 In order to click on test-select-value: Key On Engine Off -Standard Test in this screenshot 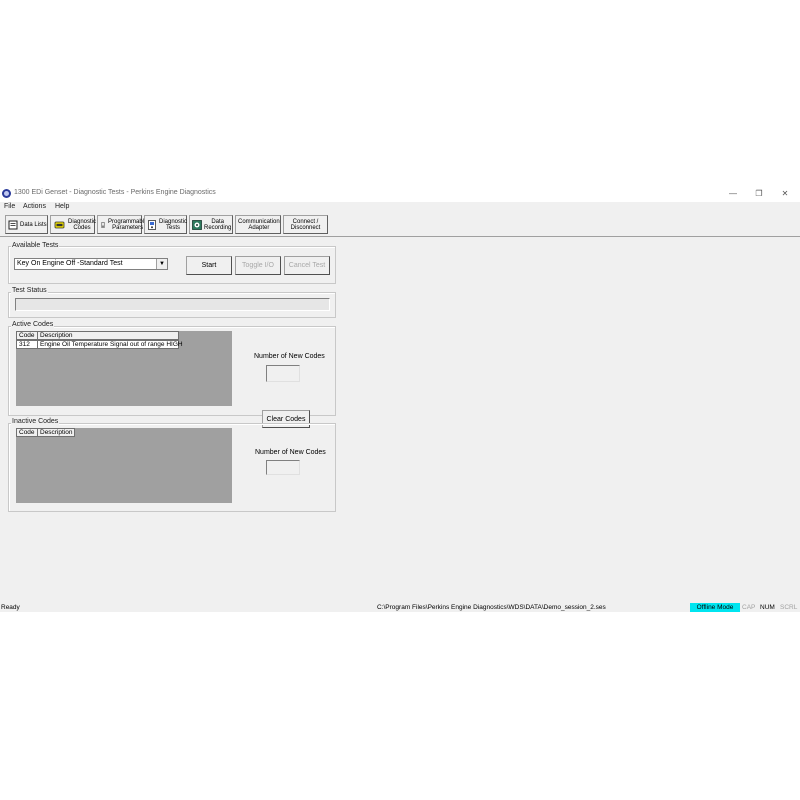, I will do `click(70, 263)`.